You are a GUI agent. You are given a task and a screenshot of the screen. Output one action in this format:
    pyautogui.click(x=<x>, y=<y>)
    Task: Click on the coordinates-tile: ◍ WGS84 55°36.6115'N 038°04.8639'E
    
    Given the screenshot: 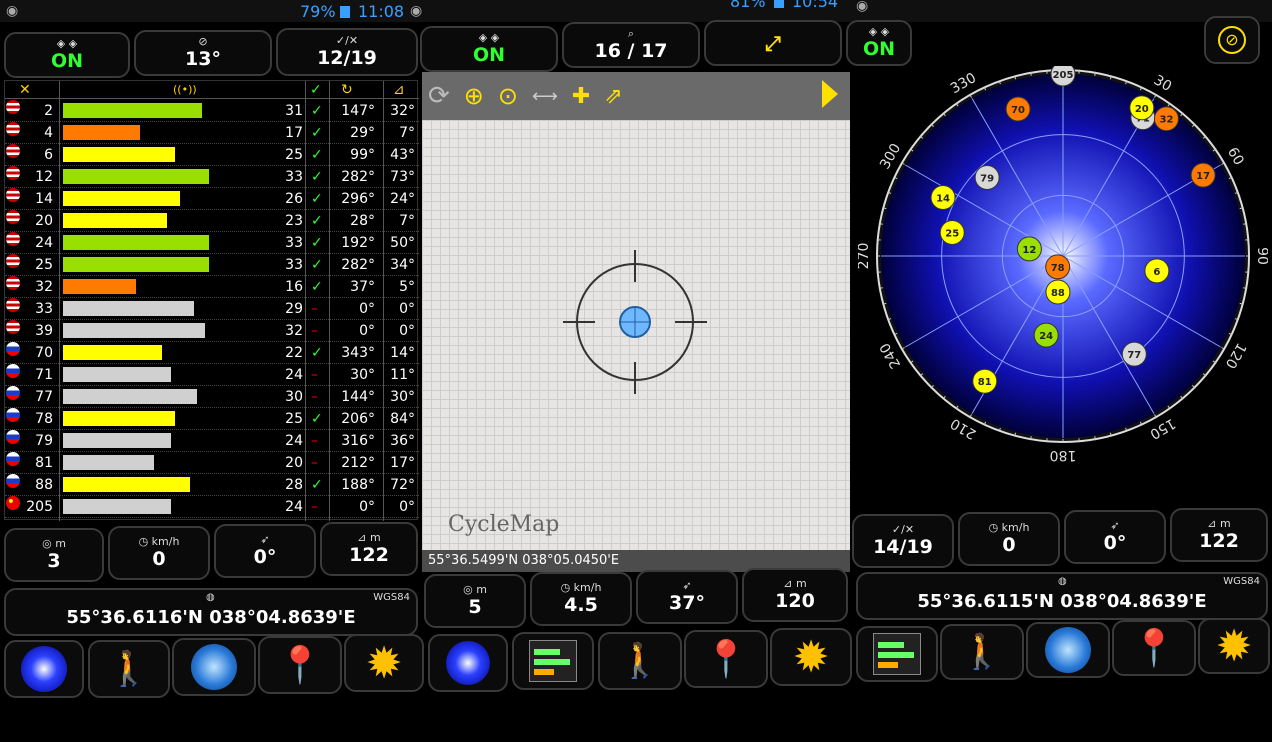 What is the action you would take?
    pyautogui.click(x=1062, y=596)
    